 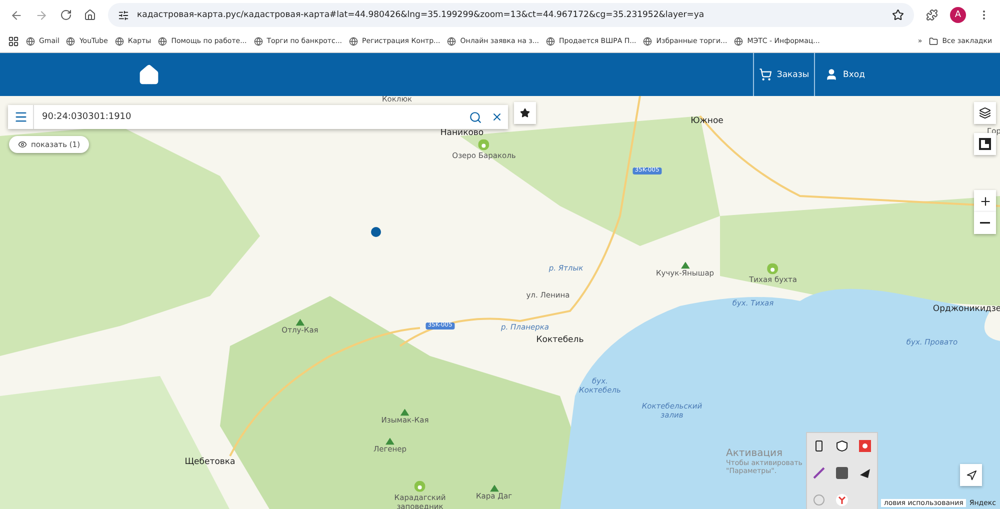 I want to click on zoom-in-button, so click(x=985, y=201).